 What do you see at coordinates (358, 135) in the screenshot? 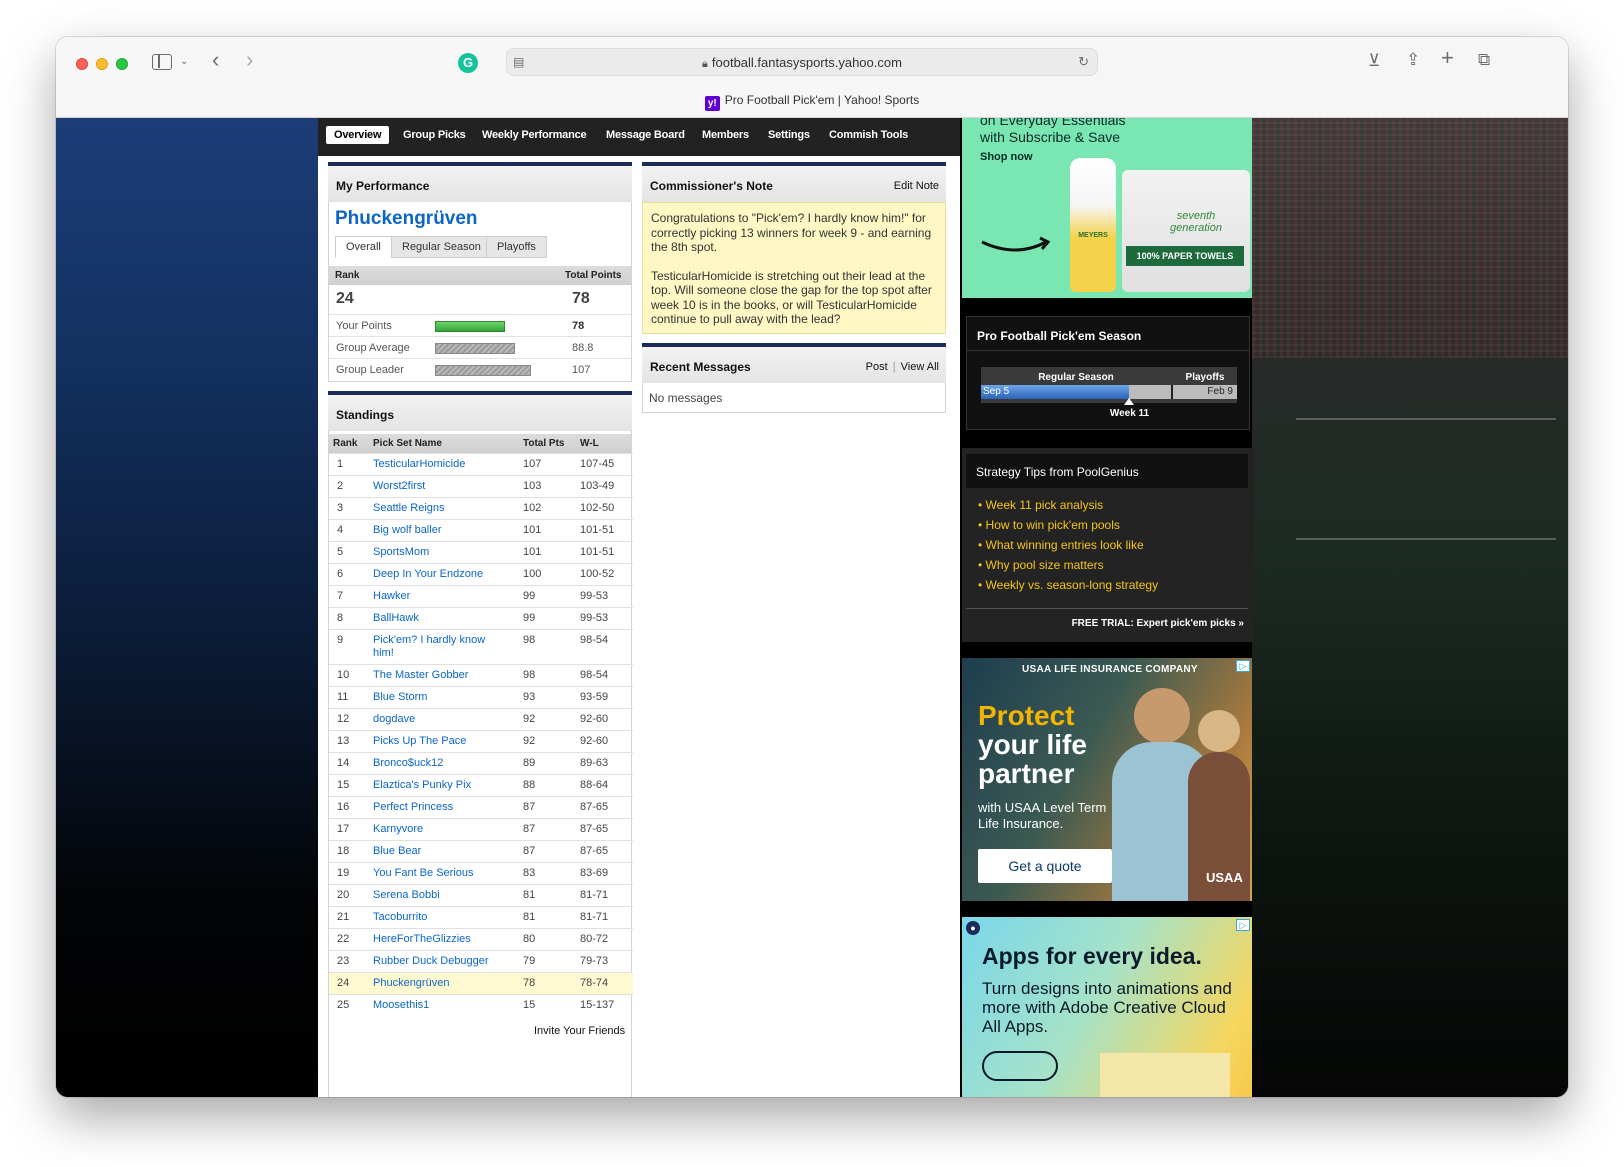
I see `nav-overview: Overview` at bounding box center [358, 135].